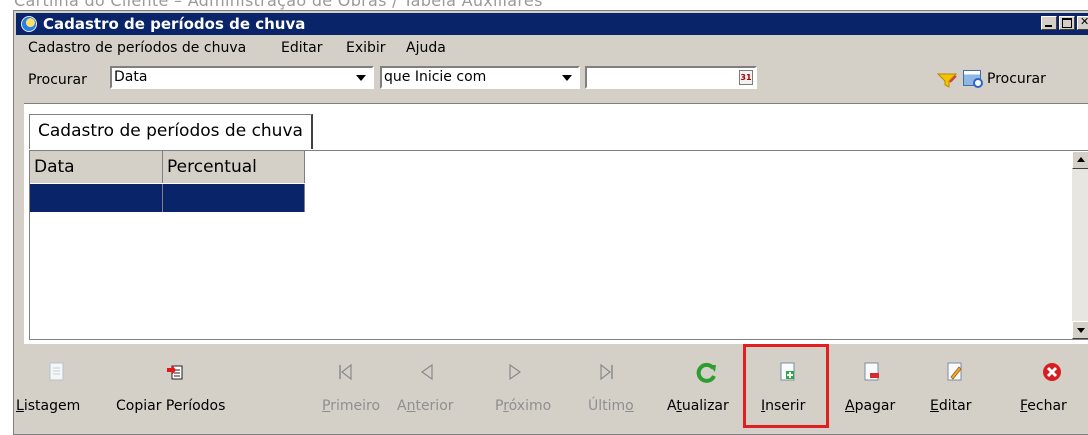 This screenshot has height=435, width=1088. Describe the element at coordinates (366, 48) in the screenshot. I see `menu-exibir: Exibir` at that location.